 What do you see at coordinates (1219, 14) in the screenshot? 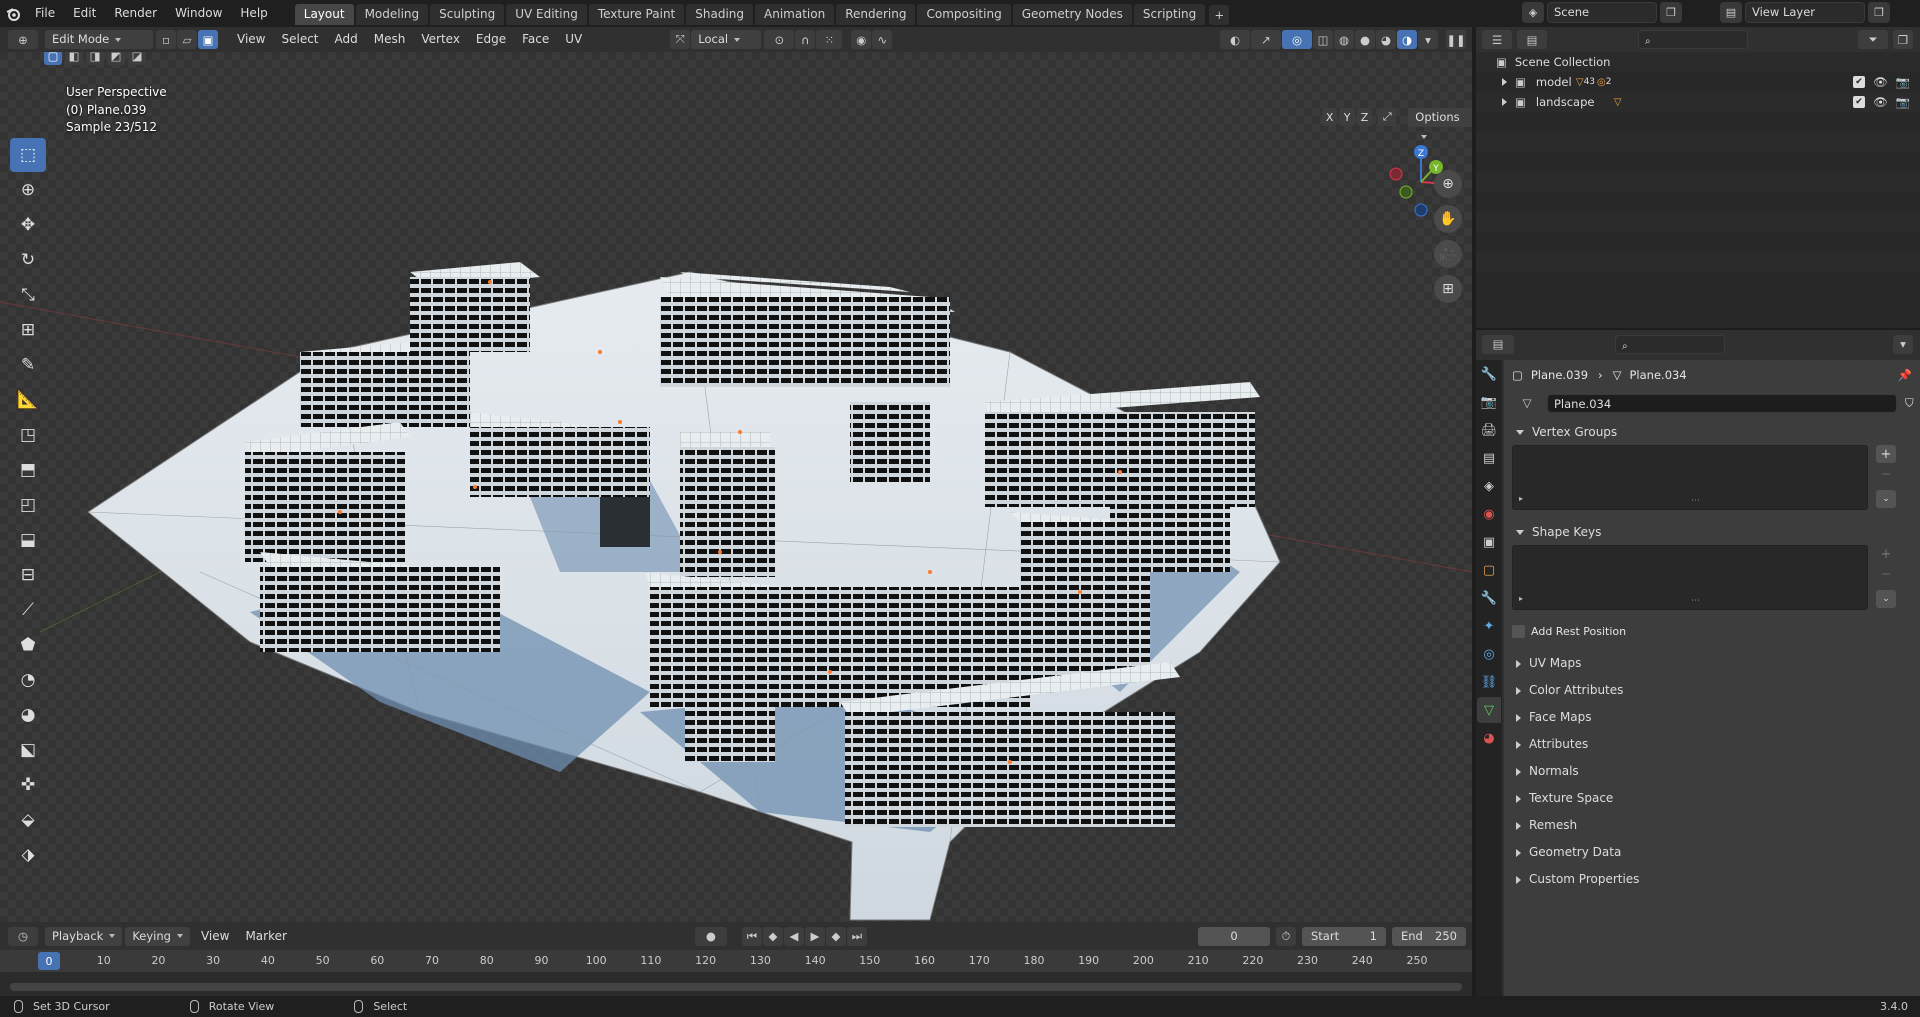
I see `add-workspace-icon: +` at bounding box center [1219, 14].